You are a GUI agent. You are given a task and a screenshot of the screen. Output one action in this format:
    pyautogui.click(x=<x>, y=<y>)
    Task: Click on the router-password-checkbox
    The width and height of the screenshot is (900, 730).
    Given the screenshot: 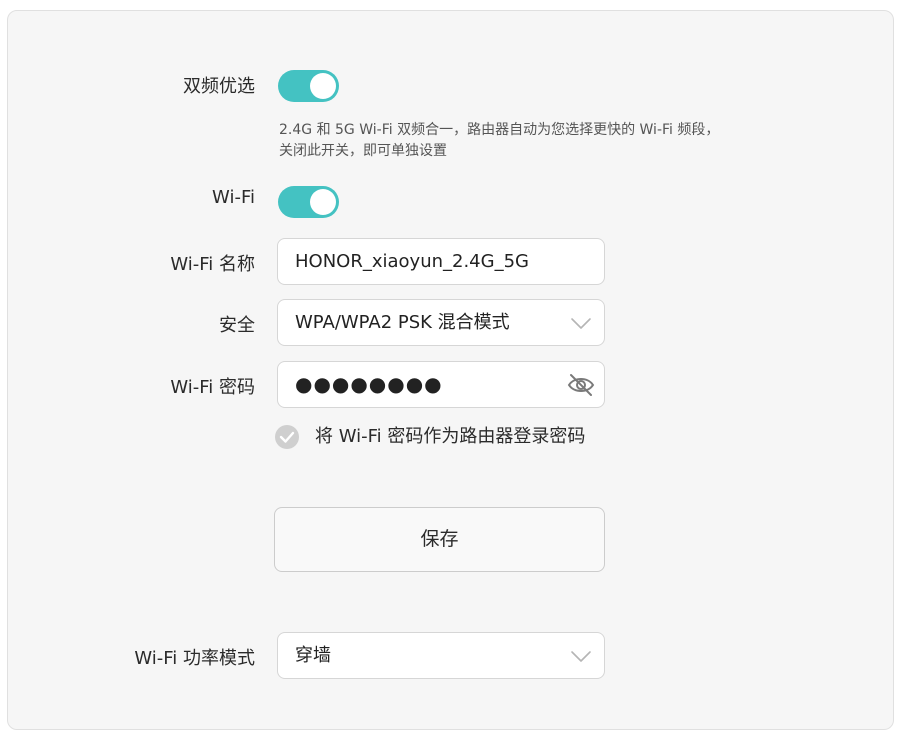 What is the action you would take?
    pyautogui.click(x=287, y=437)
    